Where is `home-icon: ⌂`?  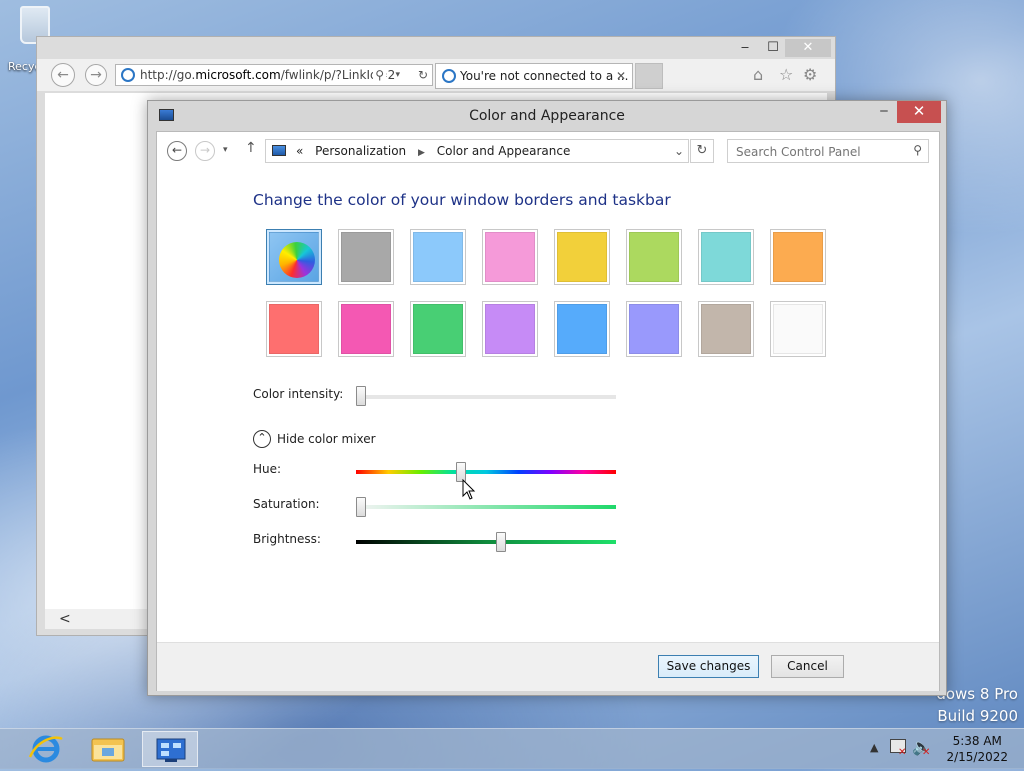
home-icon: ⌂ is located at coordinates (758, 74).